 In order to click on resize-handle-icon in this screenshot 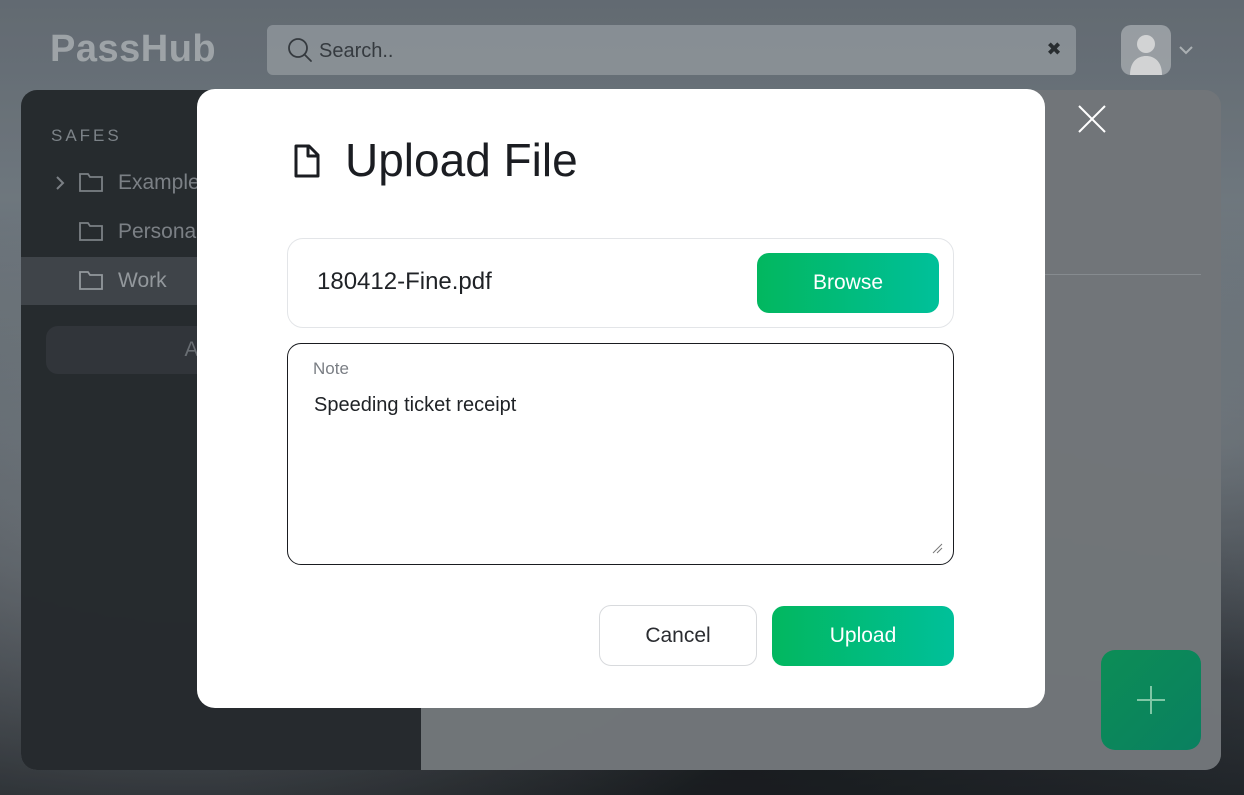, I will do `click(937, 548)`.